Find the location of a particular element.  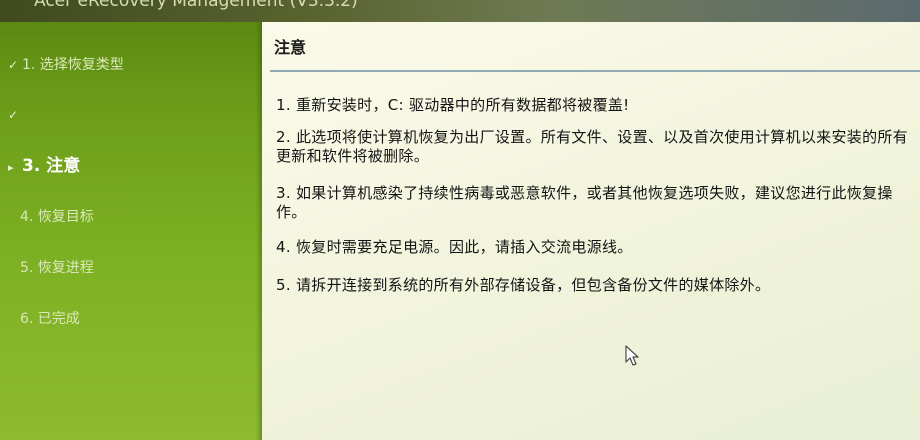

mouse-cursor-icon is located at coordinates (632, 355).